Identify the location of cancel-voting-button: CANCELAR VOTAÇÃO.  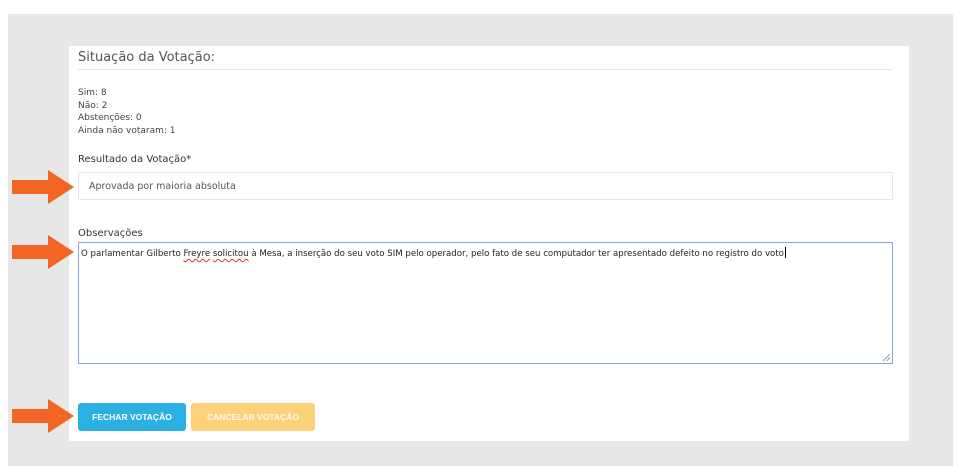
(253, 417).